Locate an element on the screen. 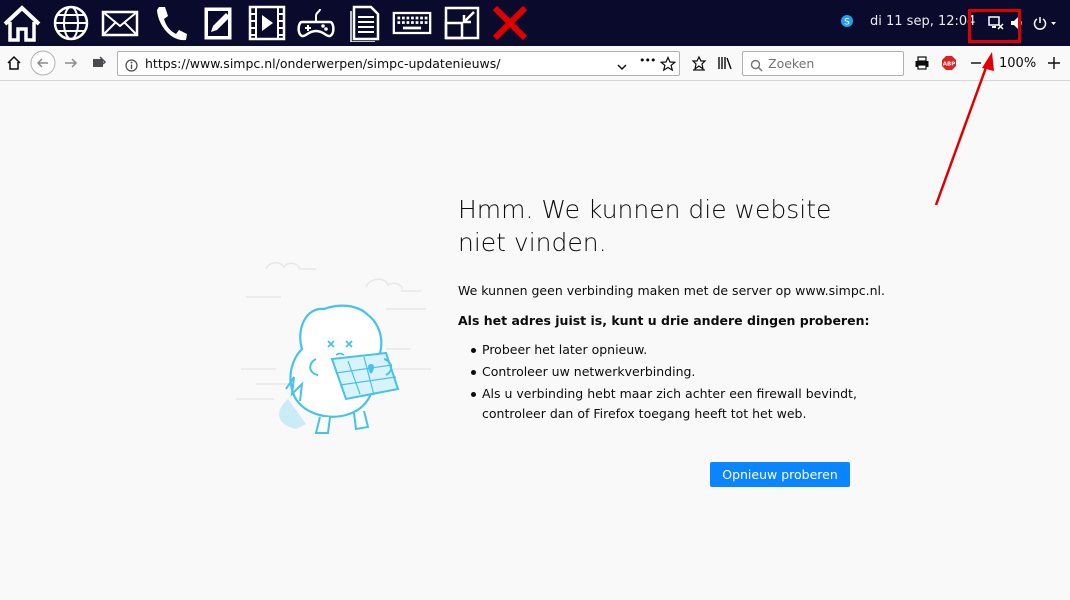 This screenshot has width=1070, height=600. skype-icon: S is located at coordinates (847, 22).